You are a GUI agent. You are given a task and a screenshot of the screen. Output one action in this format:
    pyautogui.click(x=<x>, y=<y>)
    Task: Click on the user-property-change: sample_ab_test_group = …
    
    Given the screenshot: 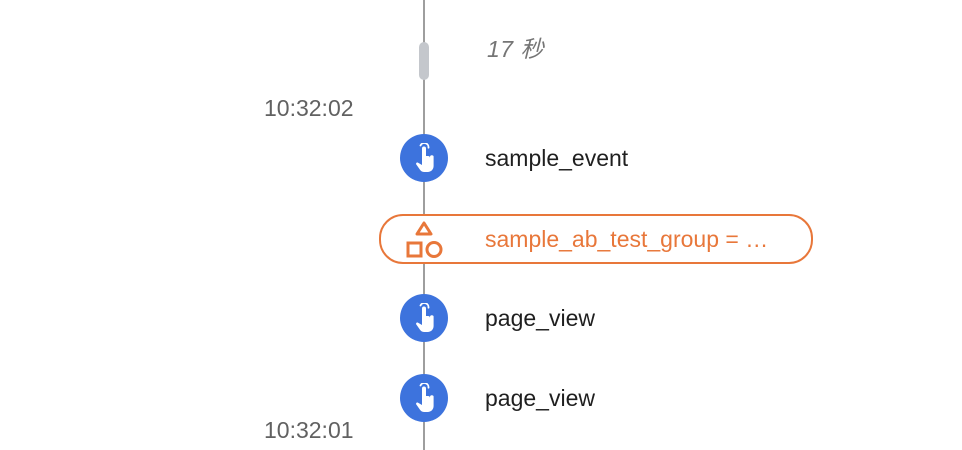 What is the action you would take?
    pyautogui.click(x=596, y=239)
    